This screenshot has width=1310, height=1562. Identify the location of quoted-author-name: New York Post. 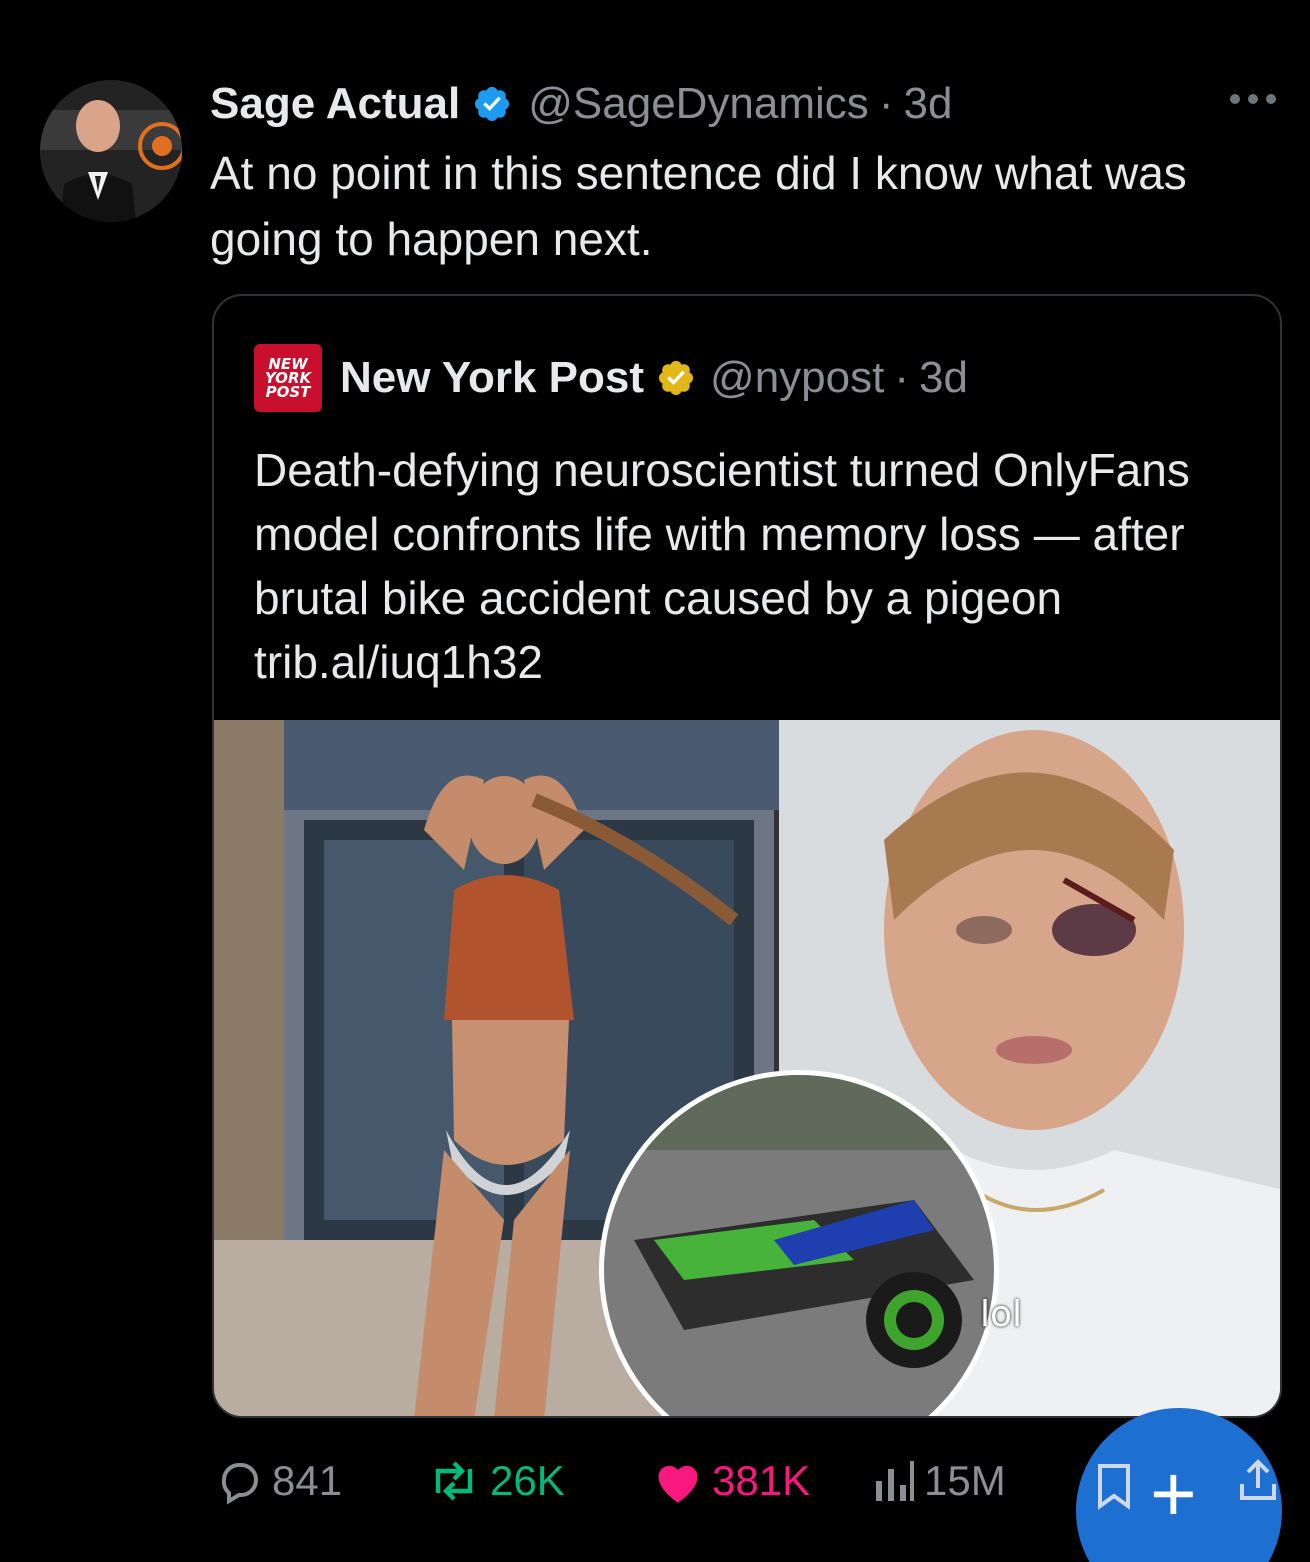
(492, 378).